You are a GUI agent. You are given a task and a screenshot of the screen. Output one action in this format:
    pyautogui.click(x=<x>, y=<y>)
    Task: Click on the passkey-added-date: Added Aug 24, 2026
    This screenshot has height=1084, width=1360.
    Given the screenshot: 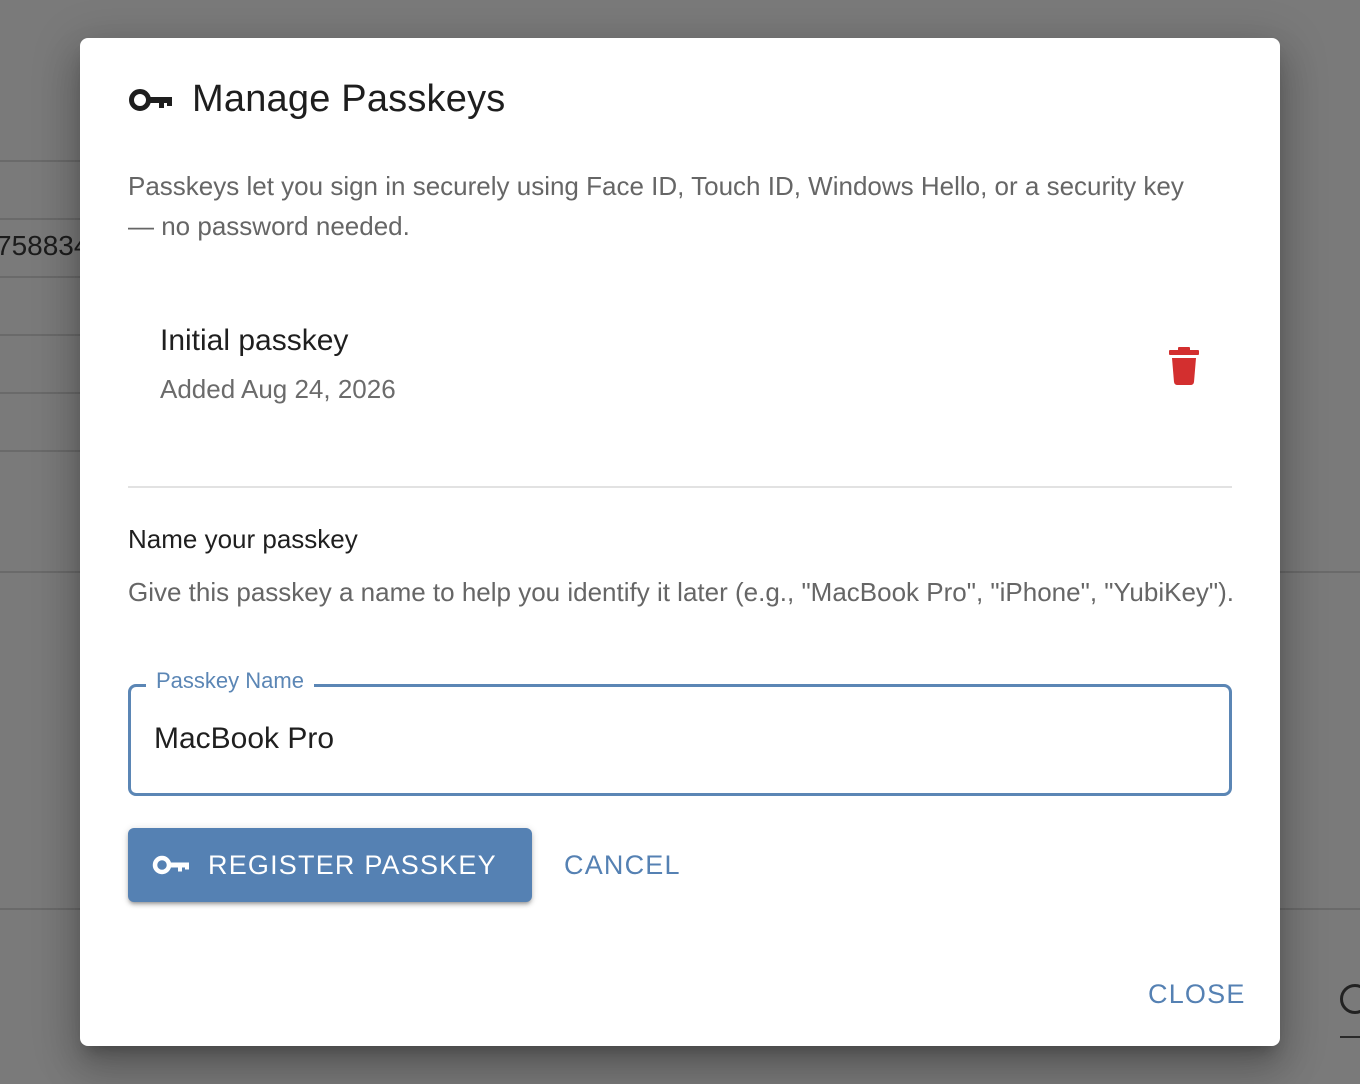 What is the action you would take?
    pyautogui.click(x=278, y=389)
    